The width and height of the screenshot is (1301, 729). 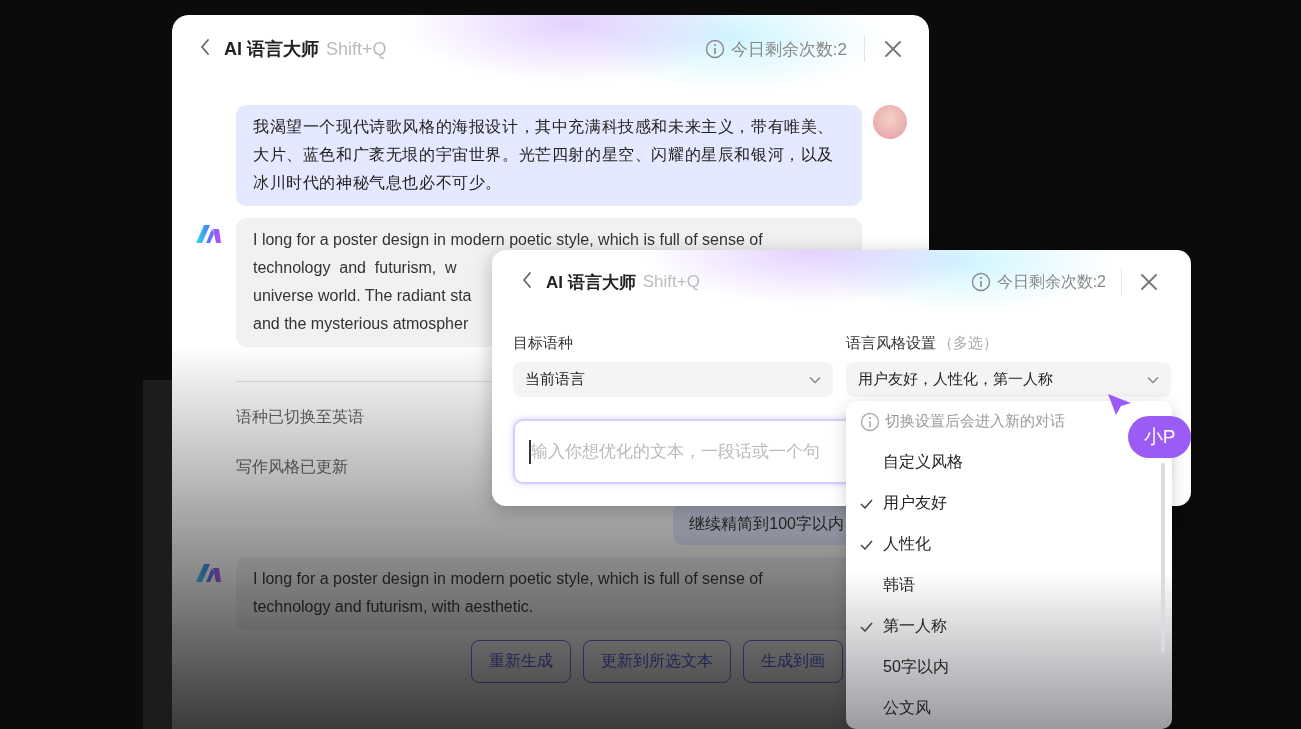 What do you see at coordinates (1009, 626) in the screenshot?
I see `style-option: 第一人称` at bounding box center [1009, 626].